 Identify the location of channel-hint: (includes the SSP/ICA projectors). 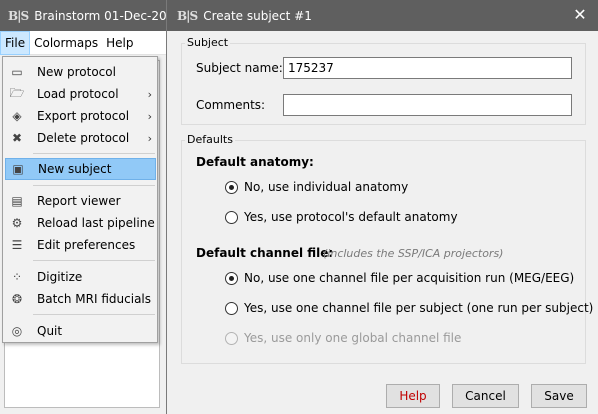
(413, 253).